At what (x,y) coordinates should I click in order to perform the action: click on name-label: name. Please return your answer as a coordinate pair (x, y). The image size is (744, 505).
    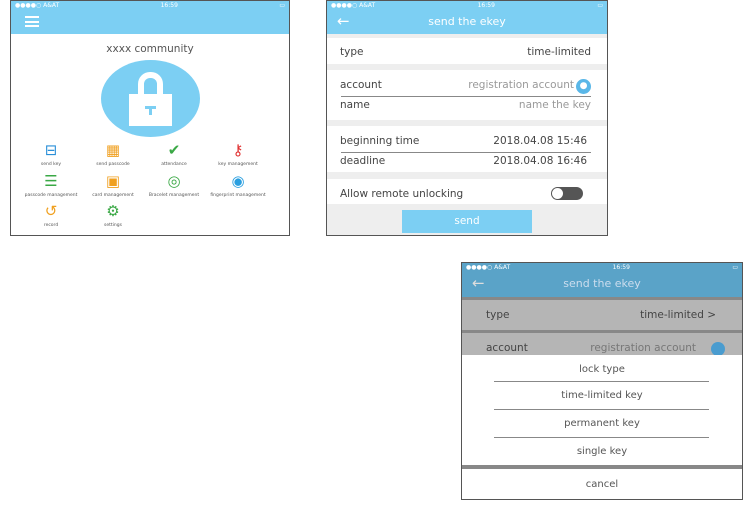
    Looking at the image, I should click on (355, 105).